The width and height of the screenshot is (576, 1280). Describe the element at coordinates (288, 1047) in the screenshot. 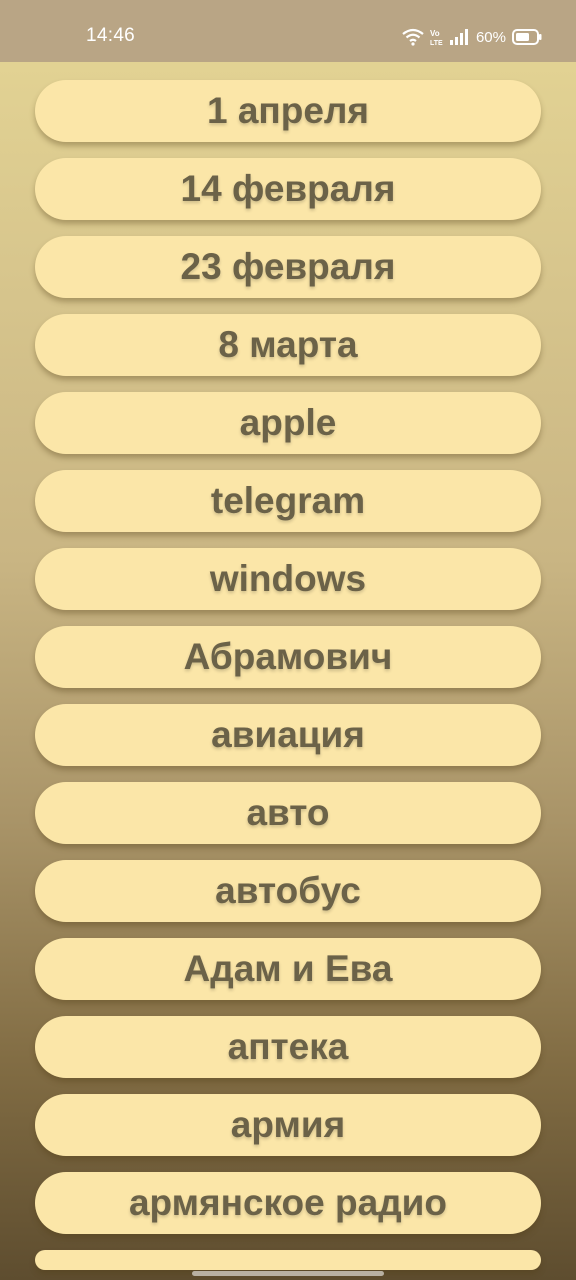

I see `topic-button: аптека` at that location.